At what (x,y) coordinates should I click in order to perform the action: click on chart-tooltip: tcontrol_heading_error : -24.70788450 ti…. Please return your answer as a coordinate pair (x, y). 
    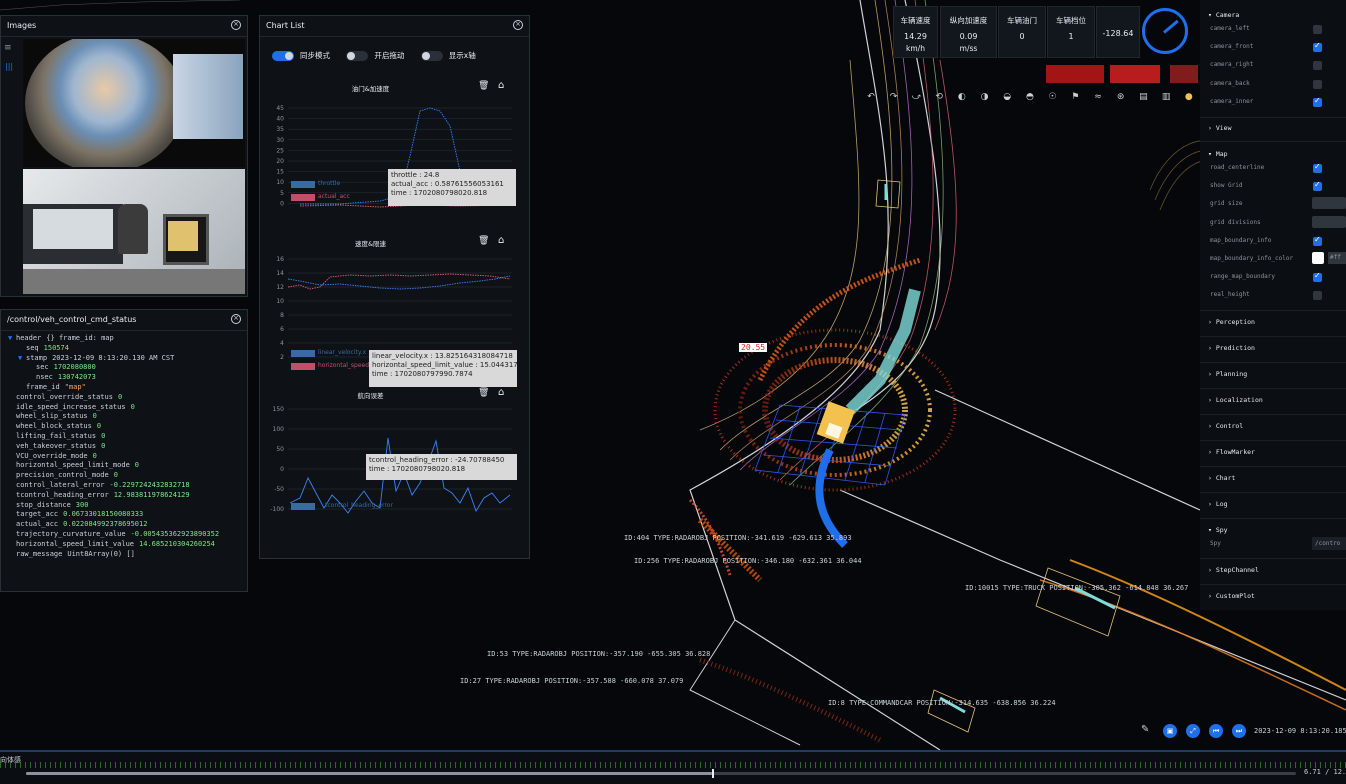
    Looking at the image, I should click on (441, 467).